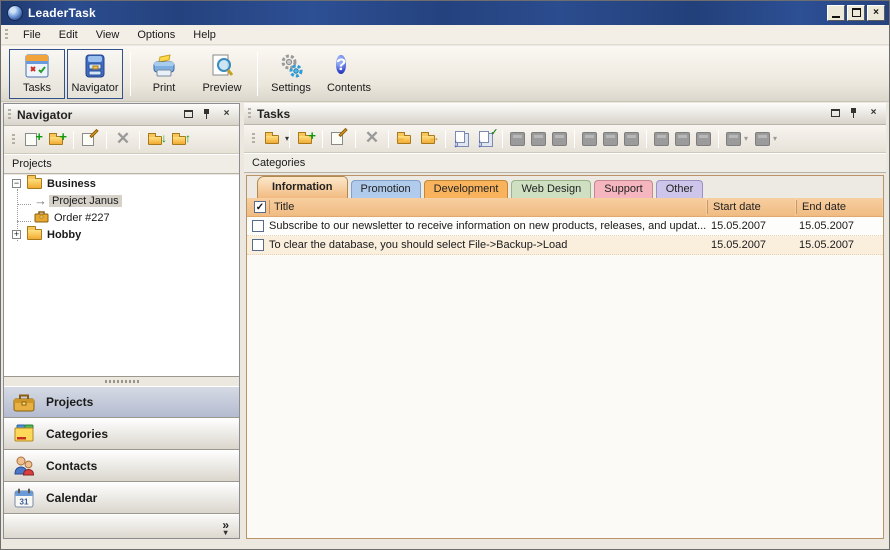 Image resolution: width=890 pixels, height=550 pixels. What do you see at coordinates (9, 114) in the screenshot?
I see `navigator-caption-grip` at bounding box center [9, 114].